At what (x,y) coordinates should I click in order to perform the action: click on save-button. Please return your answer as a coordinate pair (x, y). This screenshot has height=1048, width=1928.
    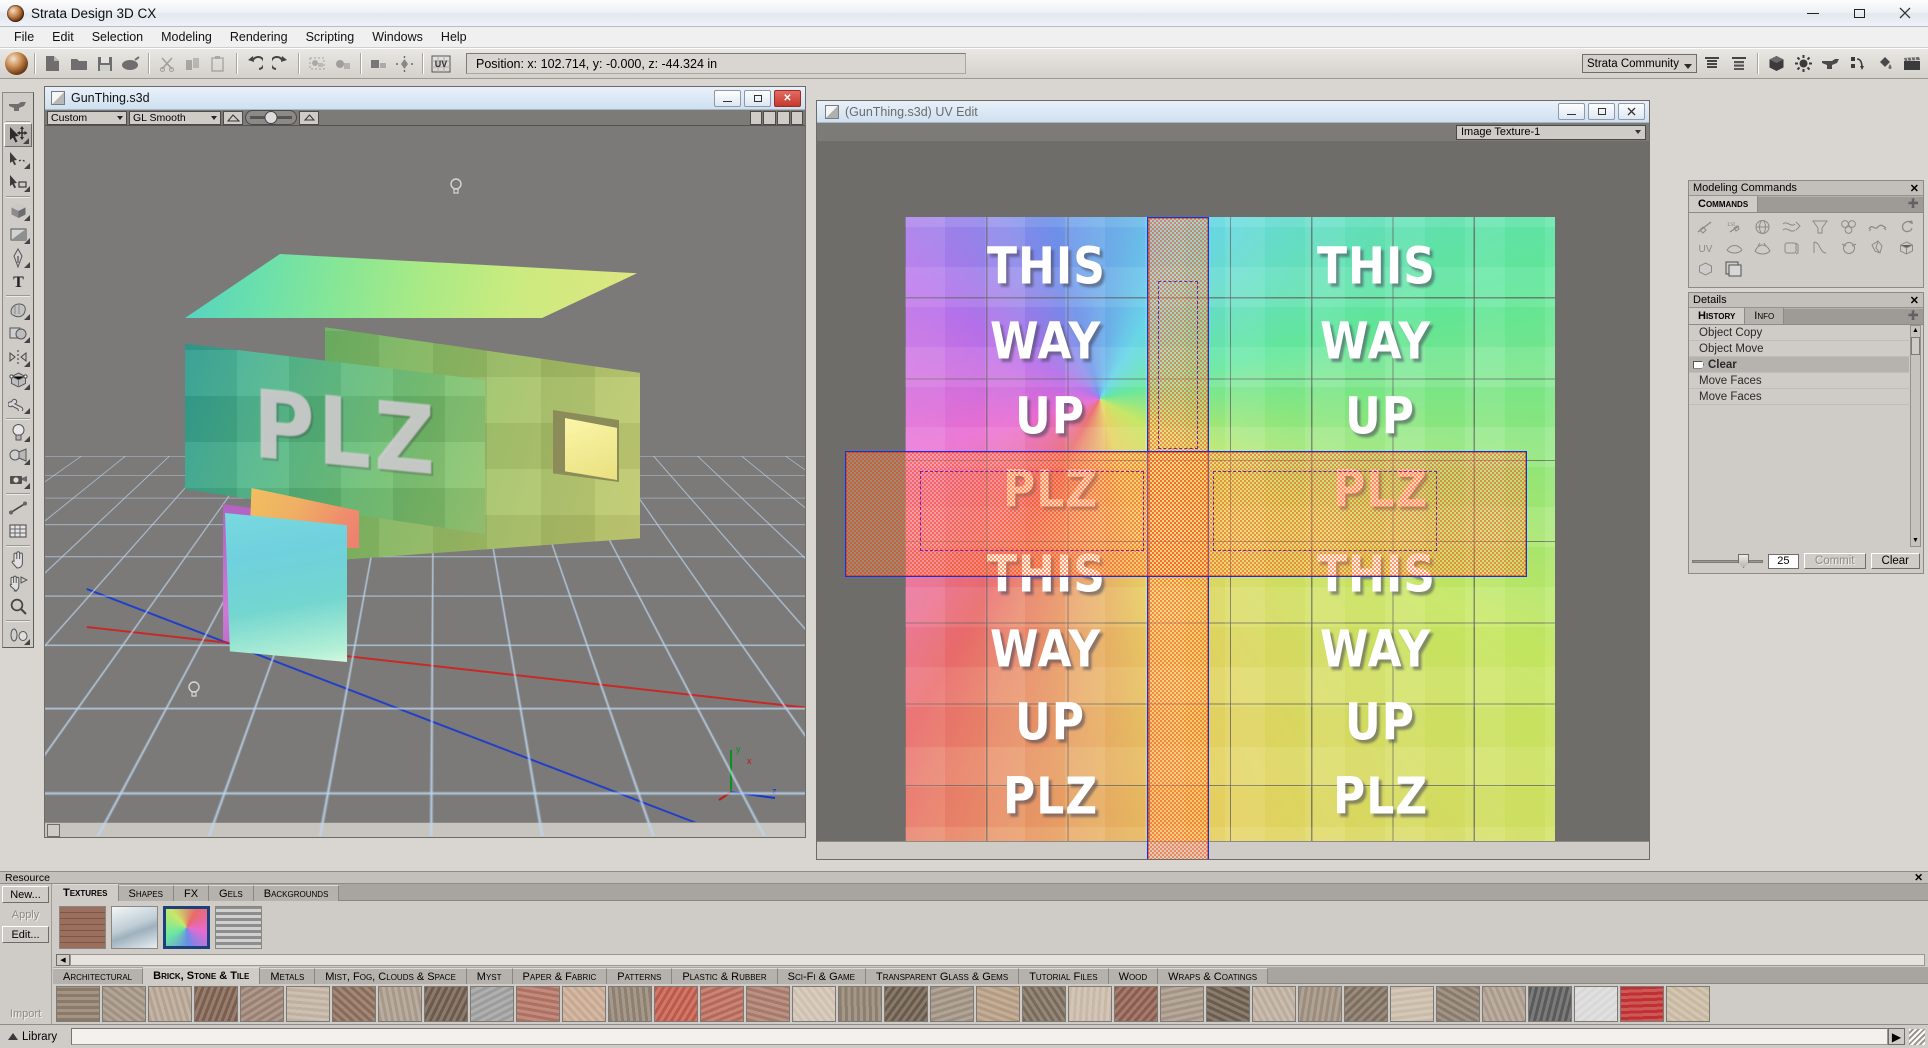
    Looking at the image, I should click on (104, 63).